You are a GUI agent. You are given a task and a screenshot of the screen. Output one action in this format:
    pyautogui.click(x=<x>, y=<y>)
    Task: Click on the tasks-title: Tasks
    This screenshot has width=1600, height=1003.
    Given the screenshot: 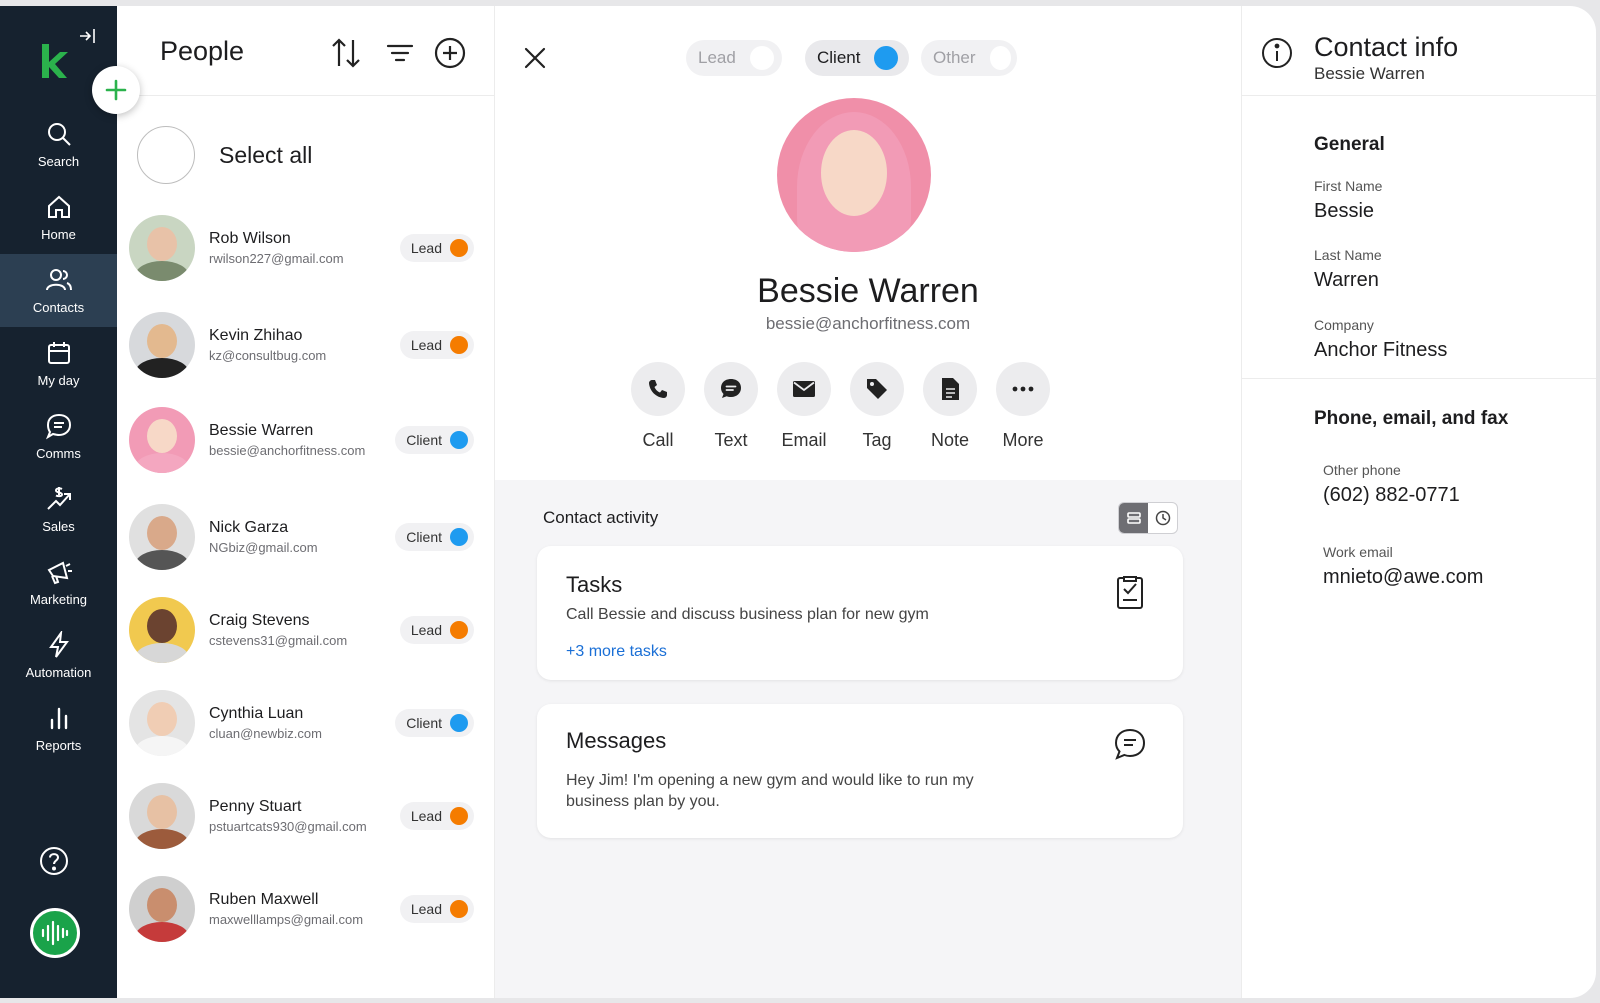 What is the action you would take?
    pyautogui.click(x=594, y=584)
    